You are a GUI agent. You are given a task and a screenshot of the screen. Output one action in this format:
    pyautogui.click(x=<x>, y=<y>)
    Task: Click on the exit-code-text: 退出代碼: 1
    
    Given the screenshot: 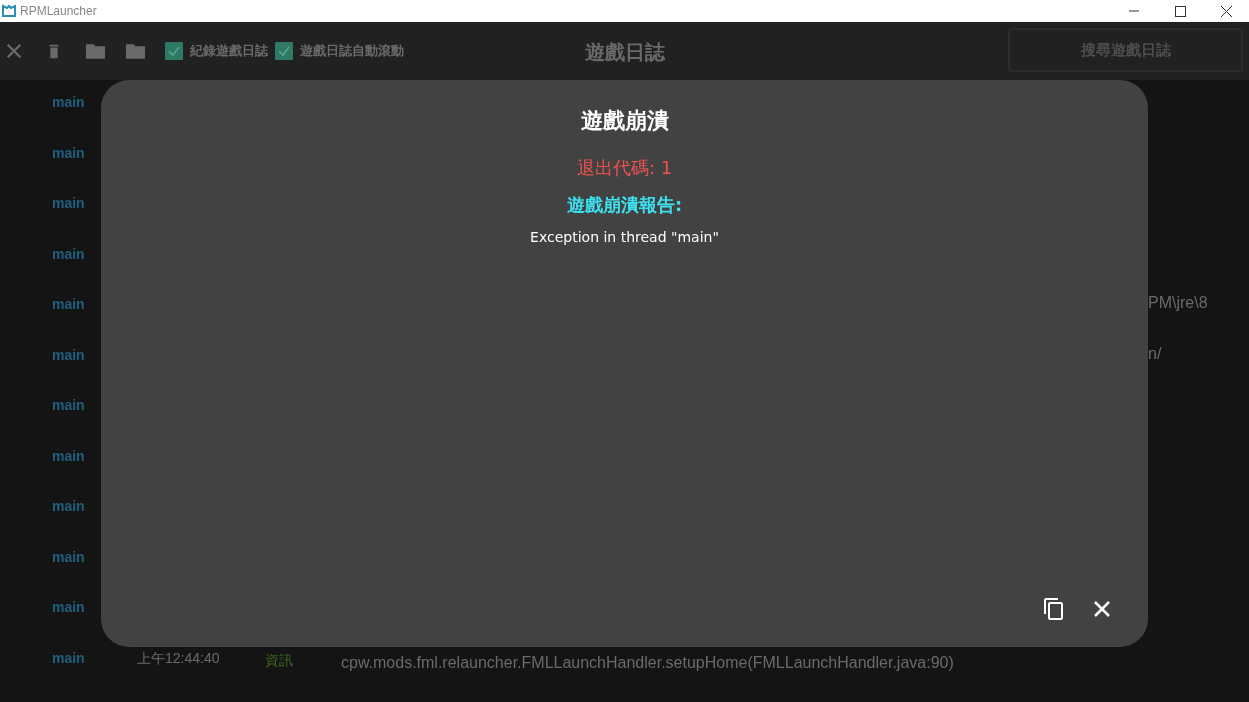 What is the action you would take?
    pyautogui.click(x=624, y=168)
    